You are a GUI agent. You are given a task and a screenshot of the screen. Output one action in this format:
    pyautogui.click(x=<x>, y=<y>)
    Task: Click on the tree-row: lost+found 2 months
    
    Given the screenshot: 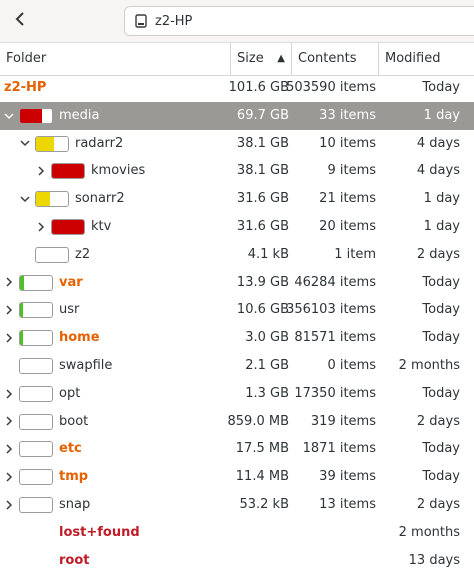 What is the action you would take?
    pyautogui.click(x=237, y=533)
    